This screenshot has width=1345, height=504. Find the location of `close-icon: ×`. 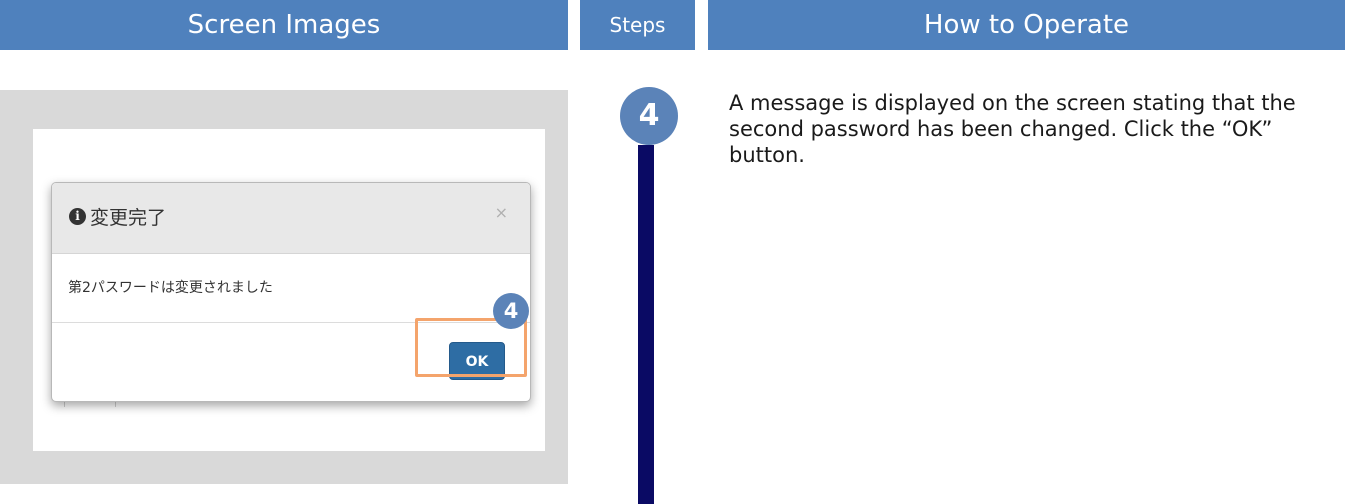

close-icon: × is located at coordinates (501, 212).